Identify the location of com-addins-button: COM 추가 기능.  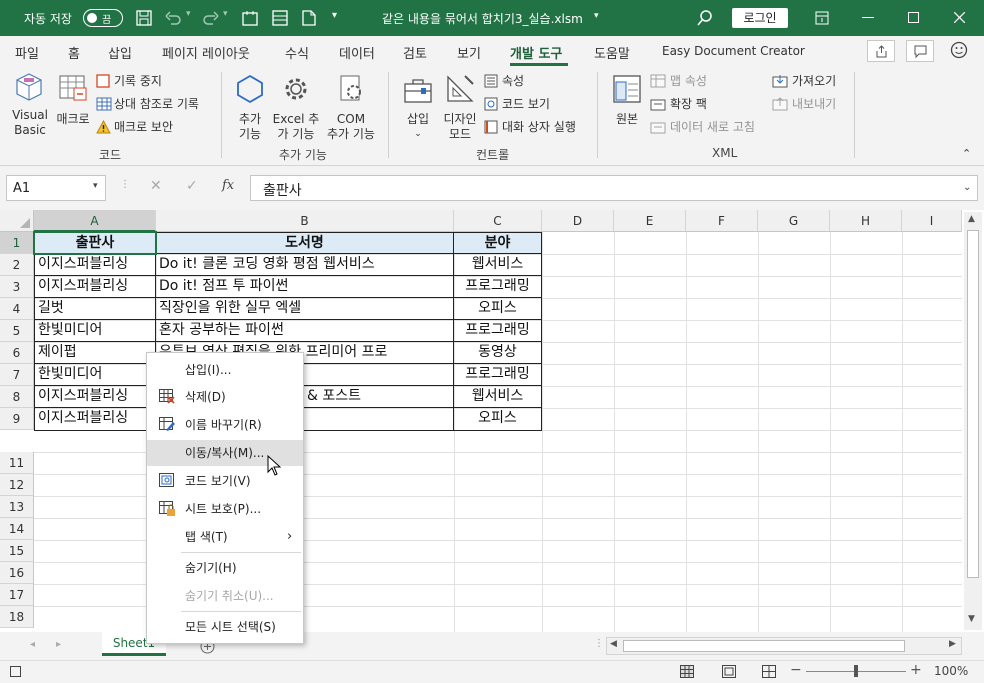
(351, 106).